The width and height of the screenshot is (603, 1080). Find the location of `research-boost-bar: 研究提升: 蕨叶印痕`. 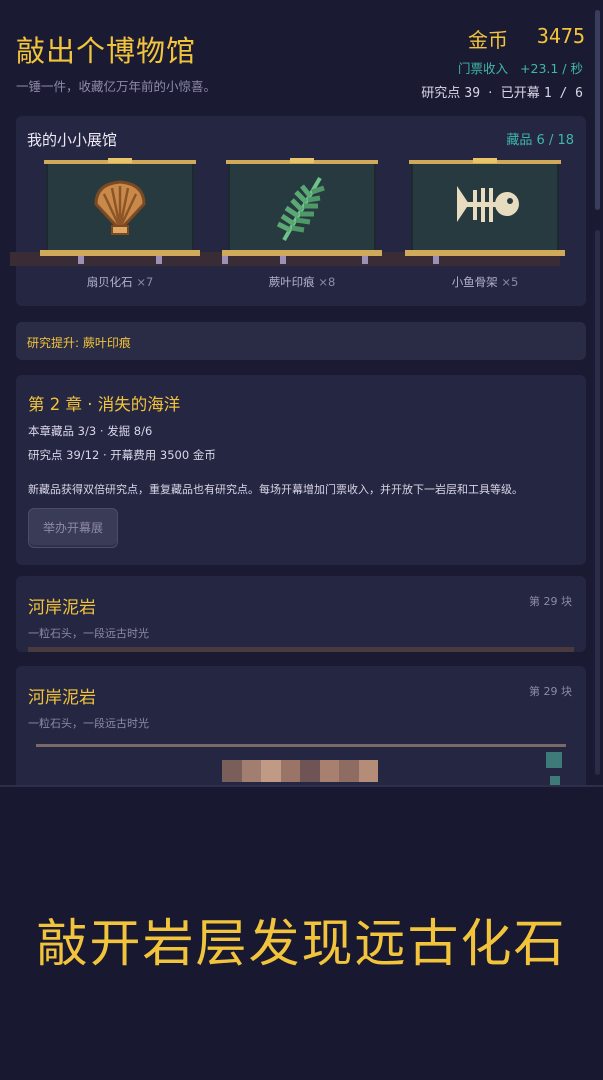

research-boost-bar: 研究提升: 蕨叶印痕 is located at coordinates (301, 341).